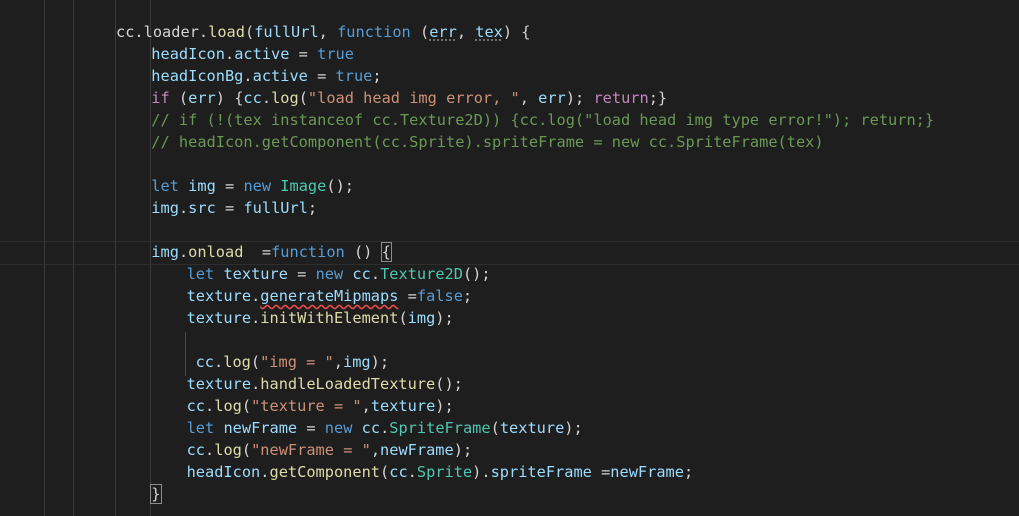 This screenshot has height=516, width=1019. What do you see at coordinates (386, 252) in the screenshot?
I see `code-token: {` at bounding box center [386, 252].